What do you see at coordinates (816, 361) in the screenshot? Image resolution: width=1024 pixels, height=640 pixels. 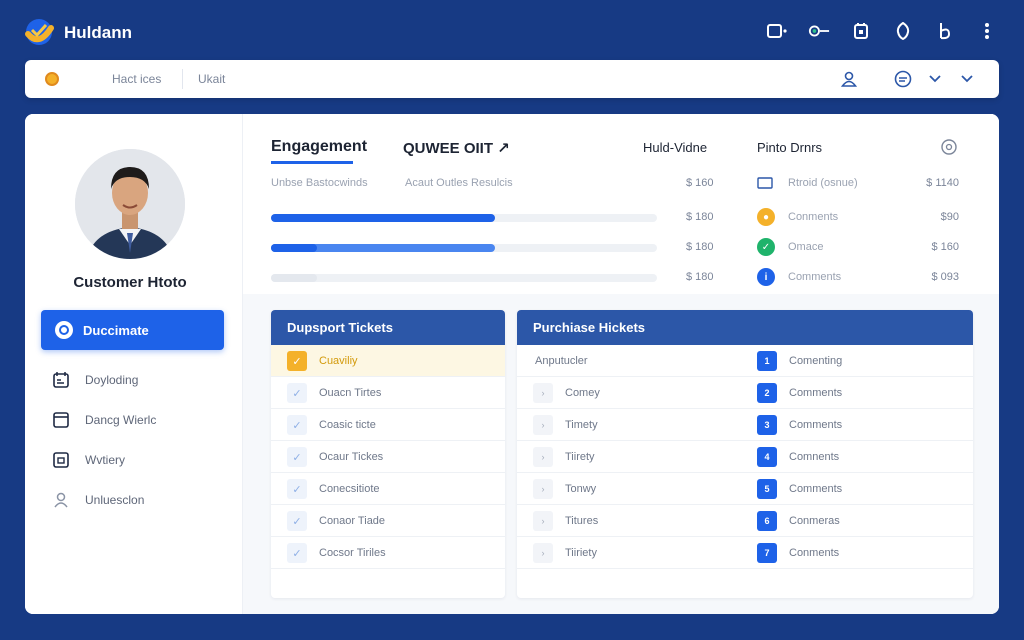 I see `column-header: Comenting` at bounding box center [816, 361].